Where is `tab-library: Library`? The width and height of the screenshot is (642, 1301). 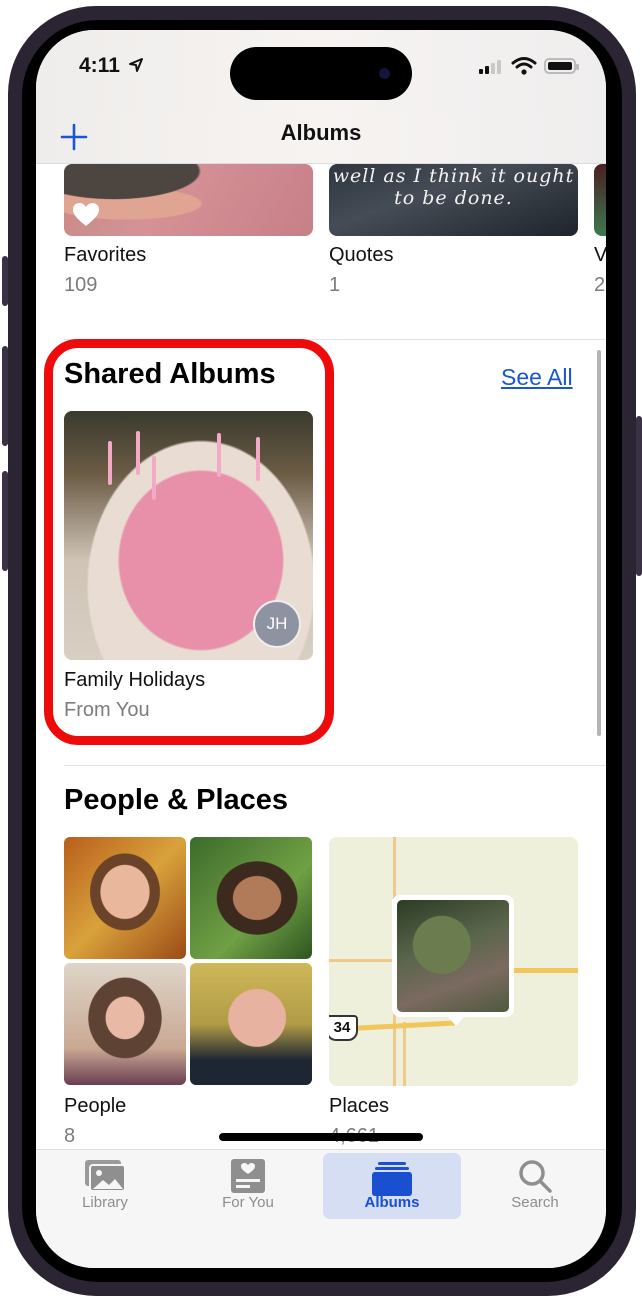
tab-library: Library is located at coordinates (105, 1183).